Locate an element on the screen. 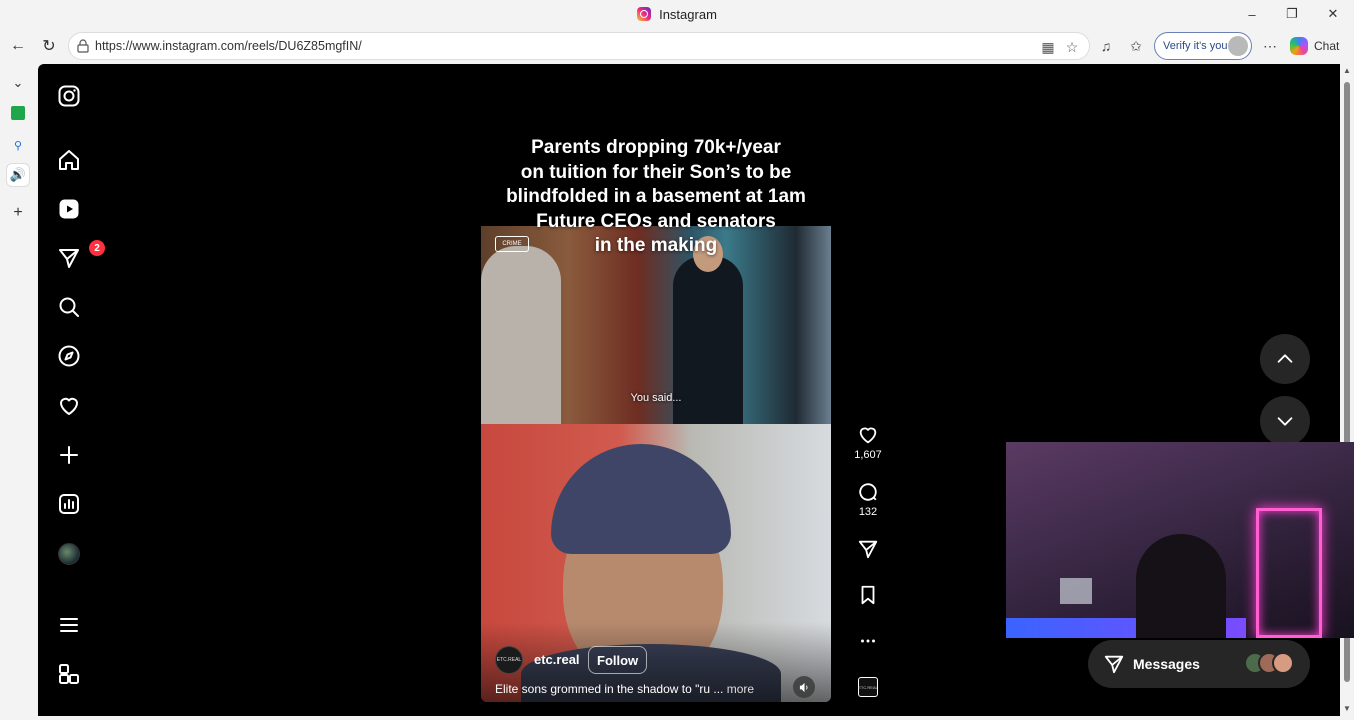  scroll-down-arrow-icon: ▼ is located at coordinates (1347, 708).